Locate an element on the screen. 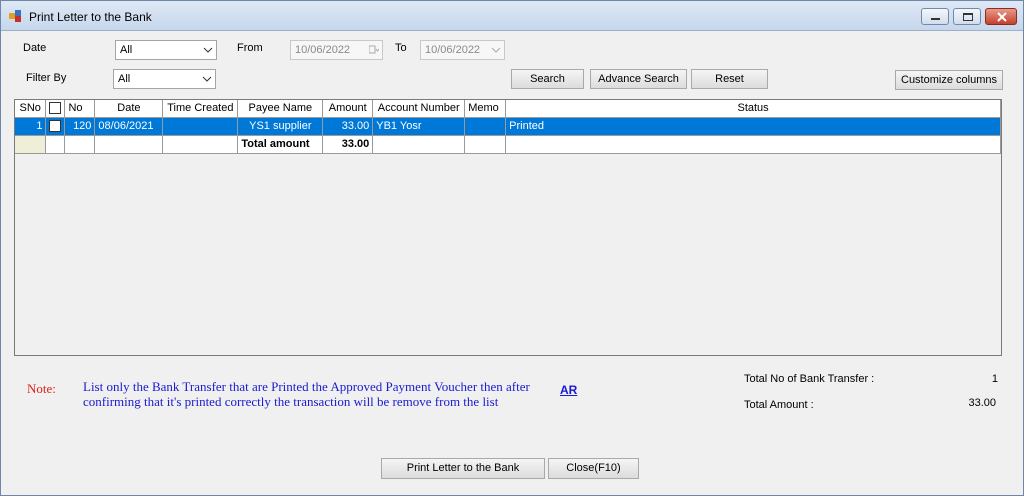  to-date-value: 10/06/2022 is located at coordinates (453, 50).